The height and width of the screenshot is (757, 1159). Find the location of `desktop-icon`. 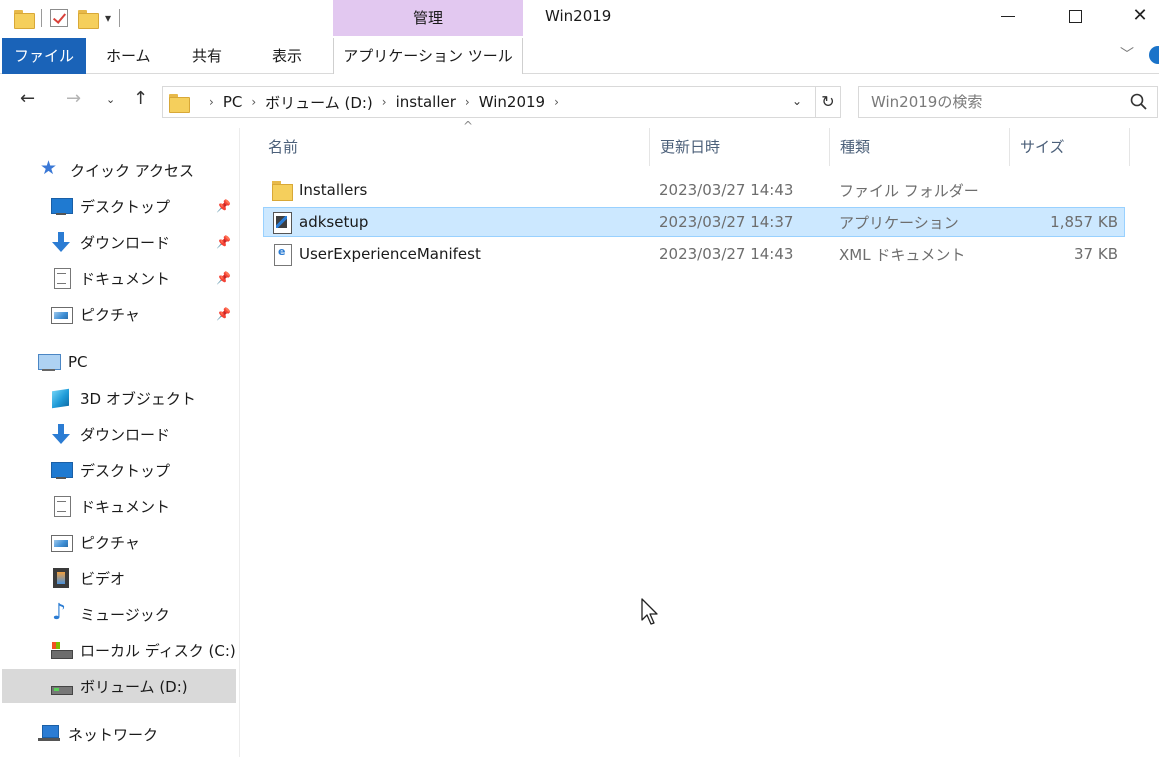

desktop-icon is located at coordinates (61, 470).